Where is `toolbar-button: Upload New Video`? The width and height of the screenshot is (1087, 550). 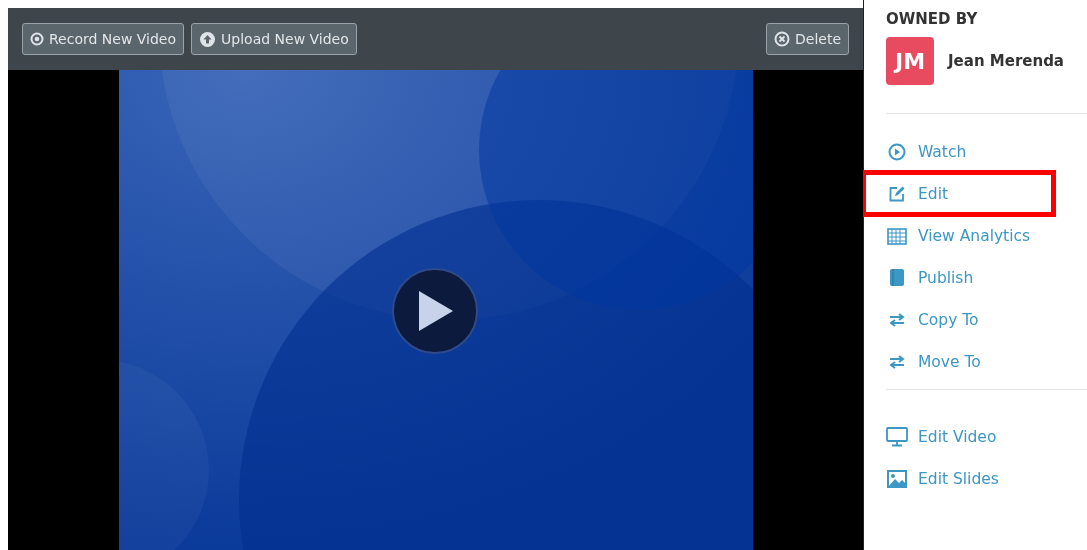 toolbar-button: Upload New Video is located at coordinates (274, 39).